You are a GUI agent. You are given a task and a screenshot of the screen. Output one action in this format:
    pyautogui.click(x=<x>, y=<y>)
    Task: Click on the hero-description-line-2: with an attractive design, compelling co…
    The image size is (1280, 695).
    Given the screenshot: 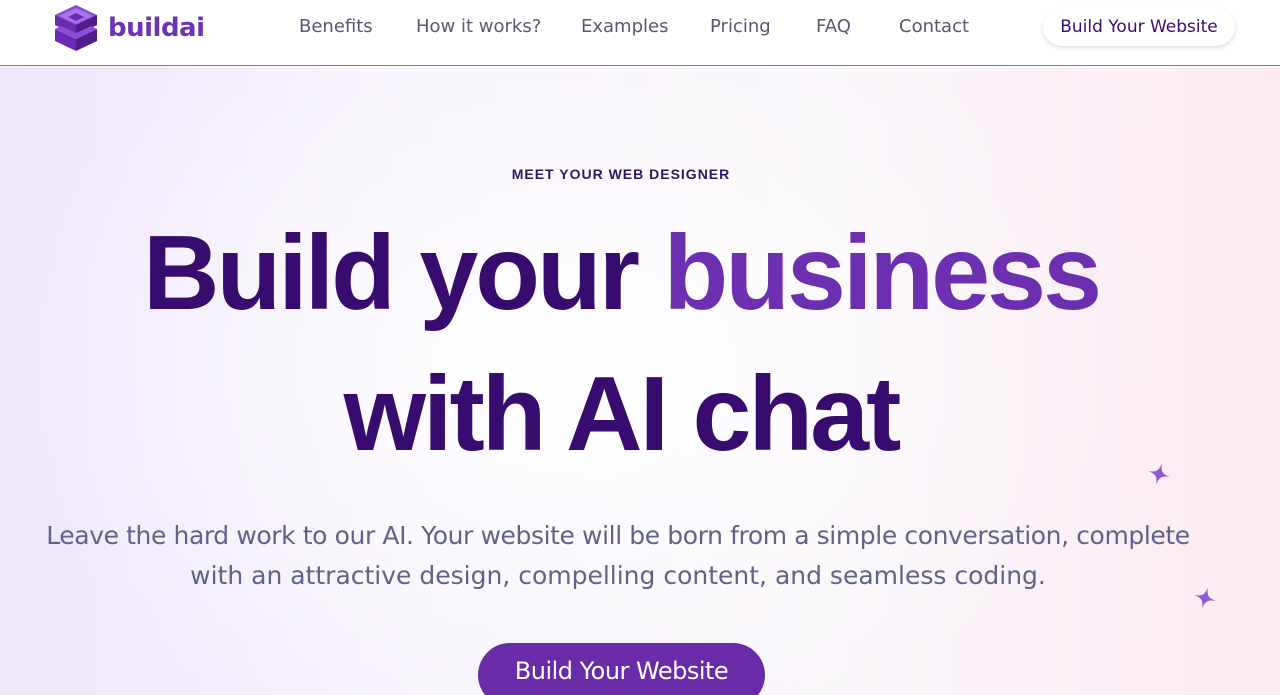 What is the action you would take?
    pyautogui.click(x=618, y=575)
    